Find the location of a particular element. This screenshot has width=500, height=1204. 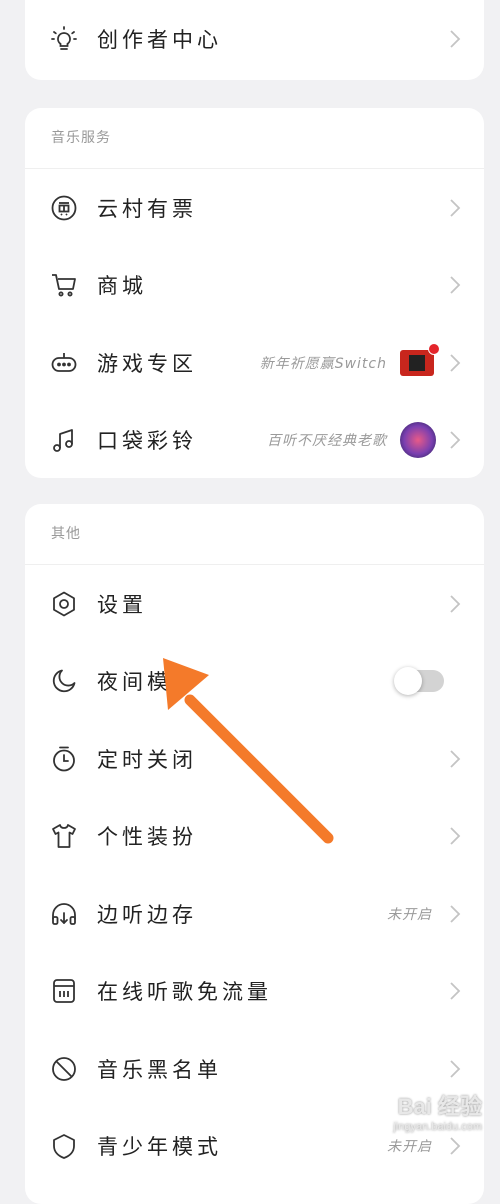

music-note-icon is located at coordinates (64, 440).